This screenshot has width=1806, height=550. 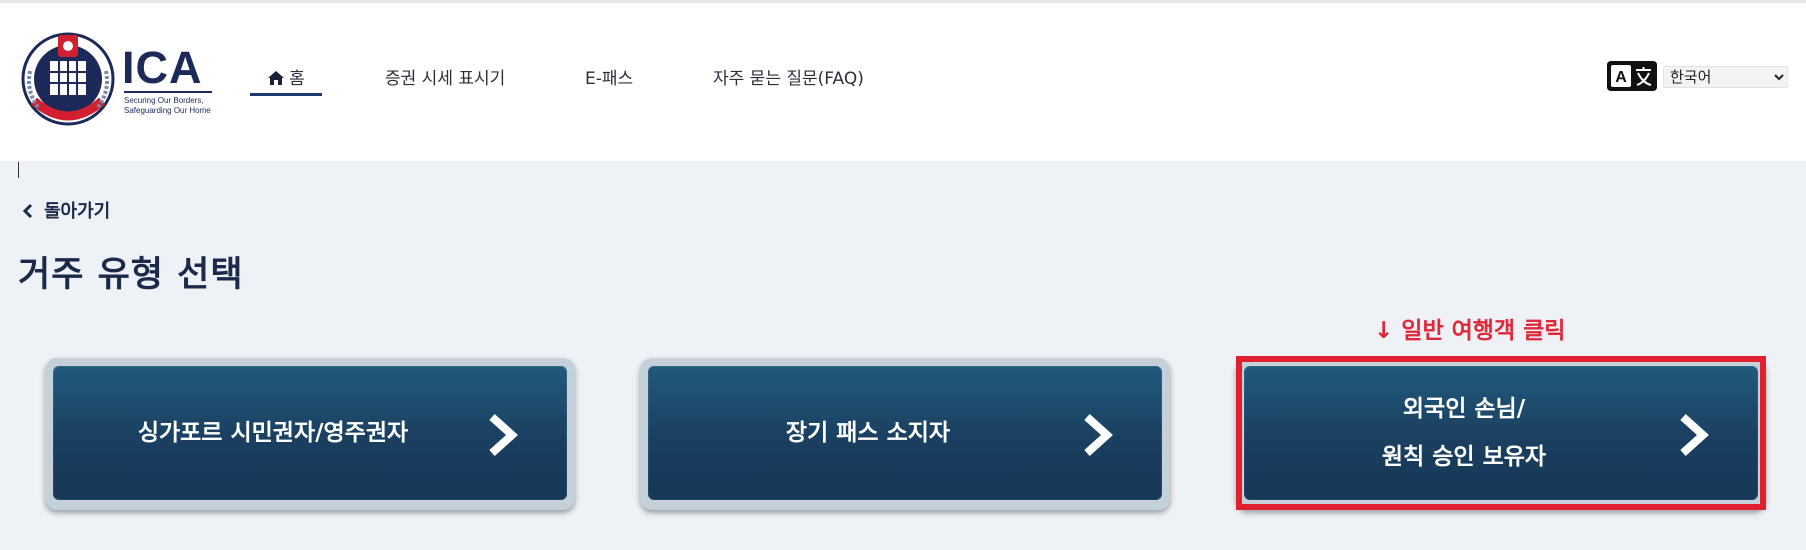 What do you see at coordinates (162, 67) in the screenshot?
I see `logo-wordmark: ICA` at bounding box center [162, 67].